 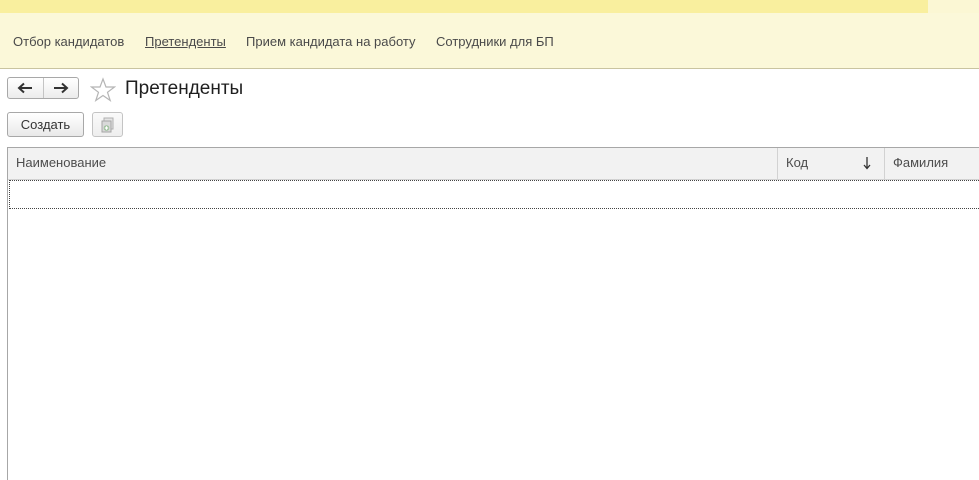 What do you see at coordinates (392, 163) in the screenshot?
I see `column-header-name: Наименование` at bounding box center [392, 163].